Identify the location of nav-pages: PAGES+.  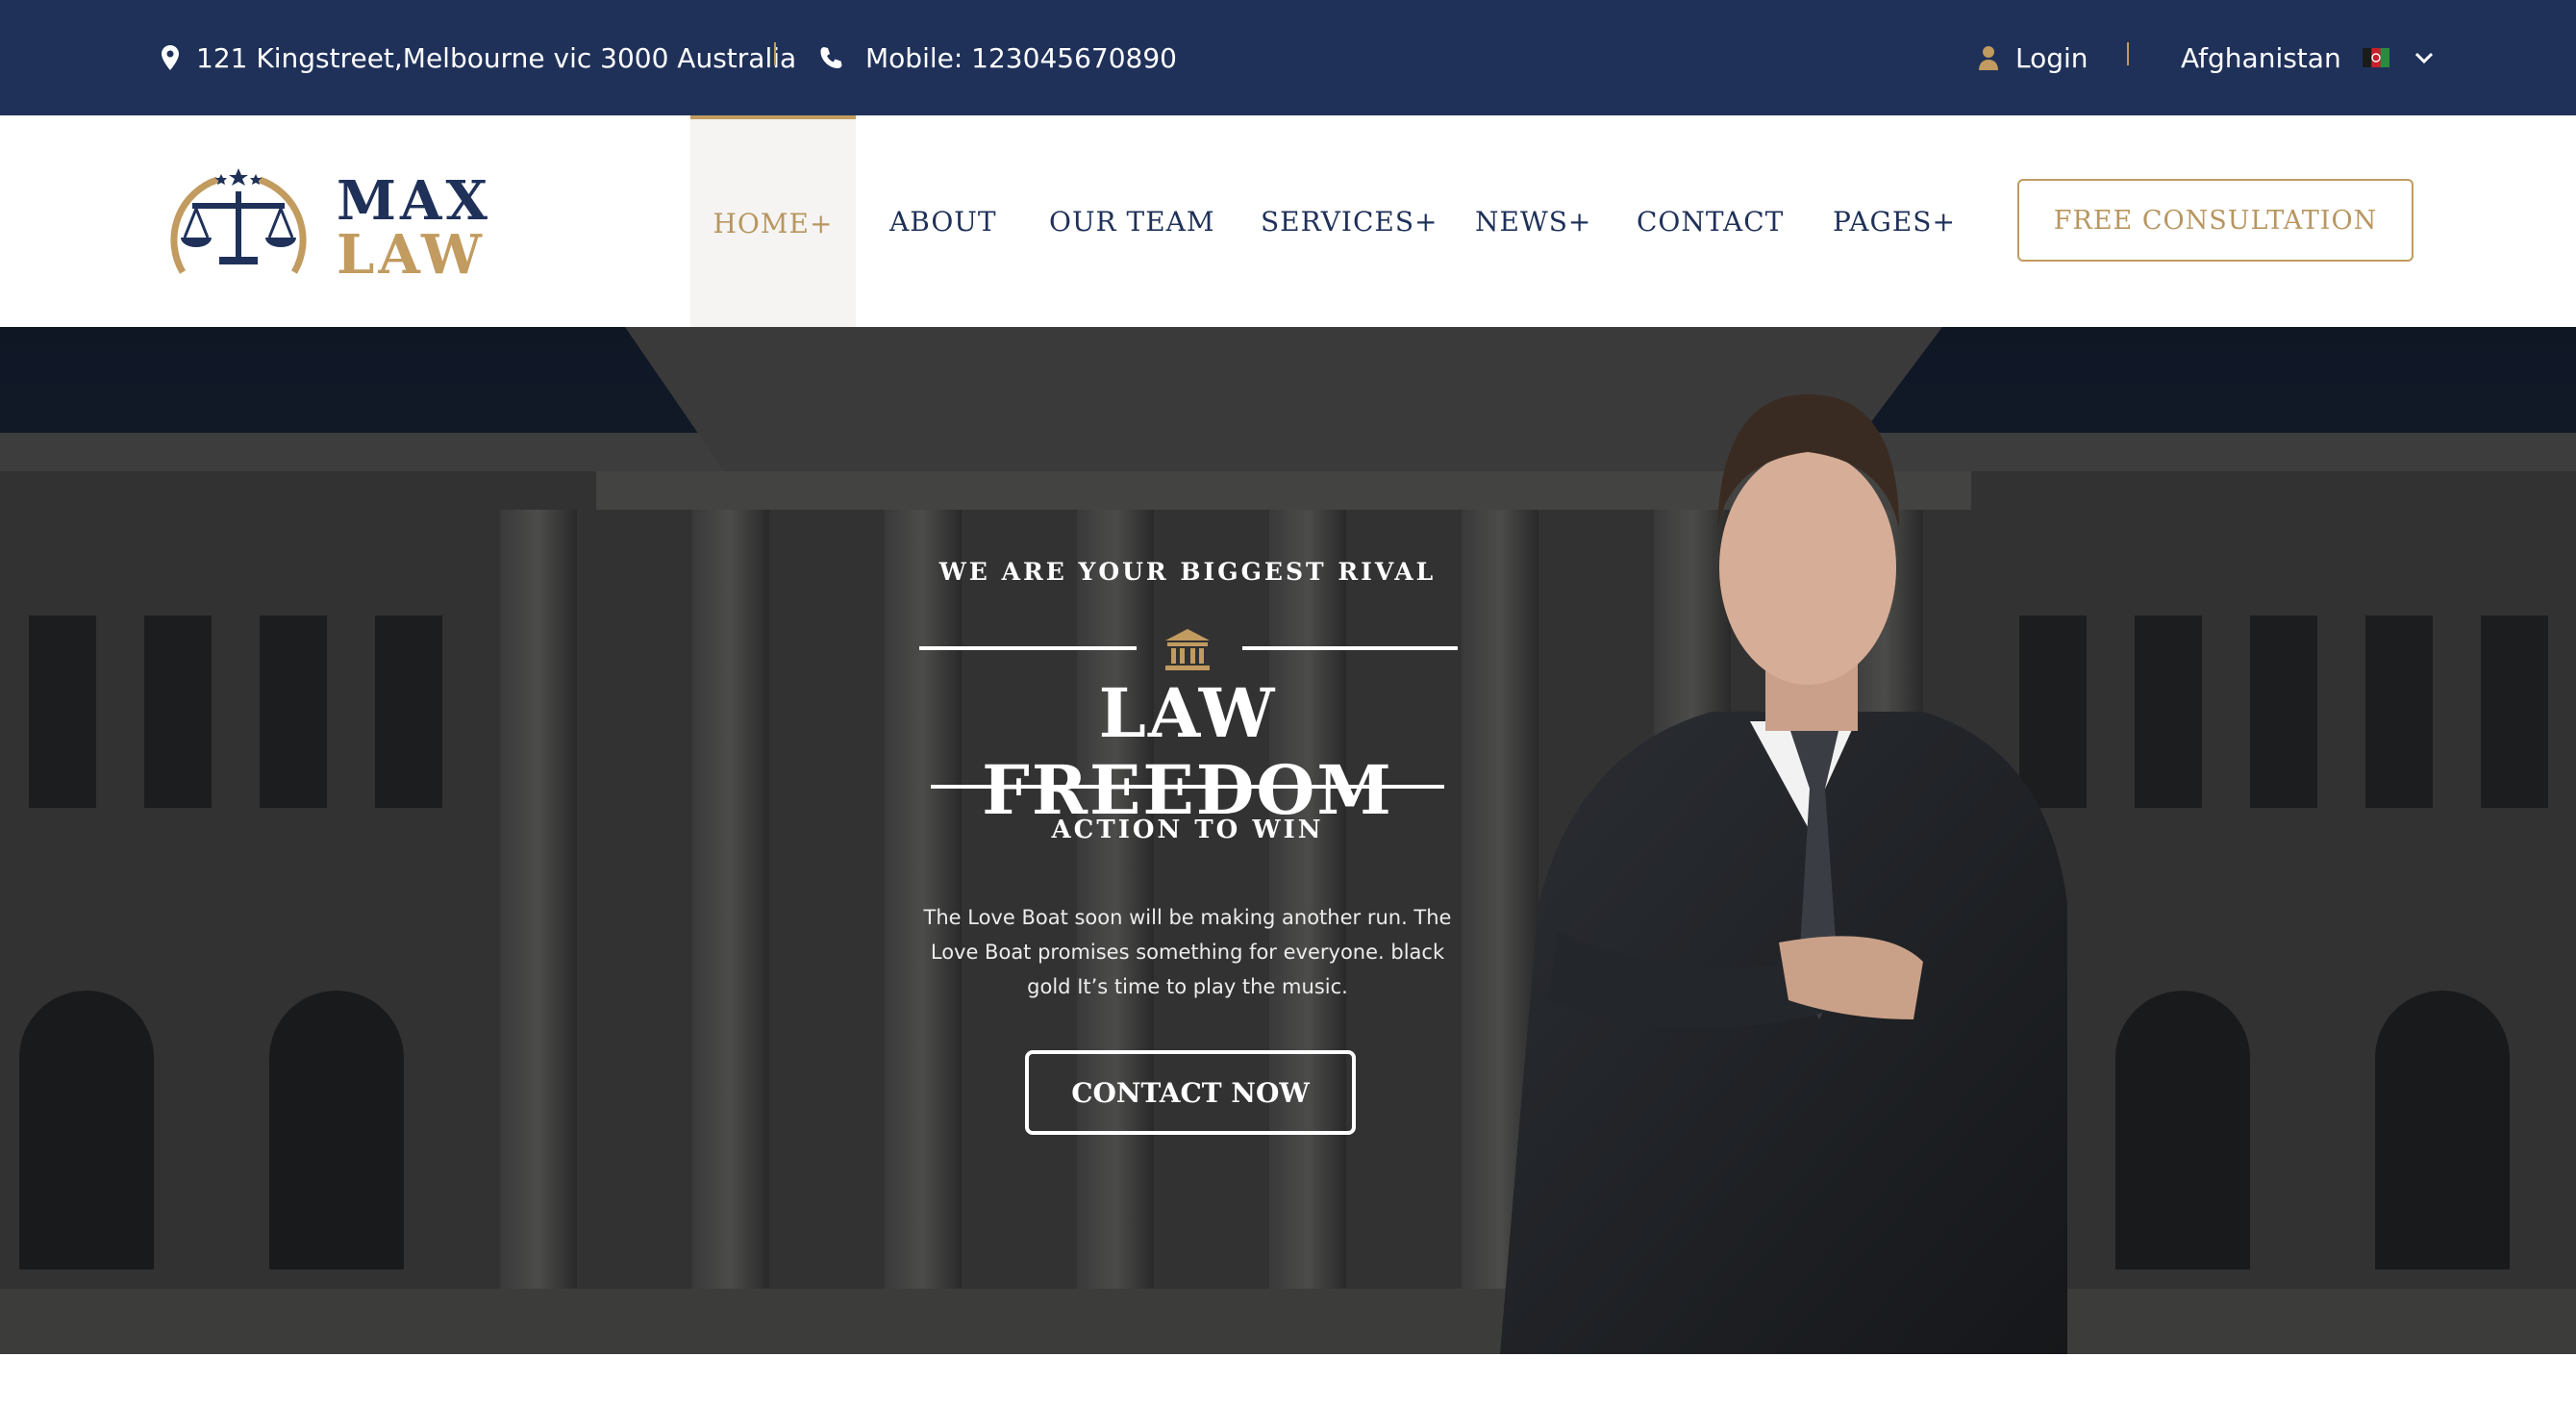
(1894, 221).